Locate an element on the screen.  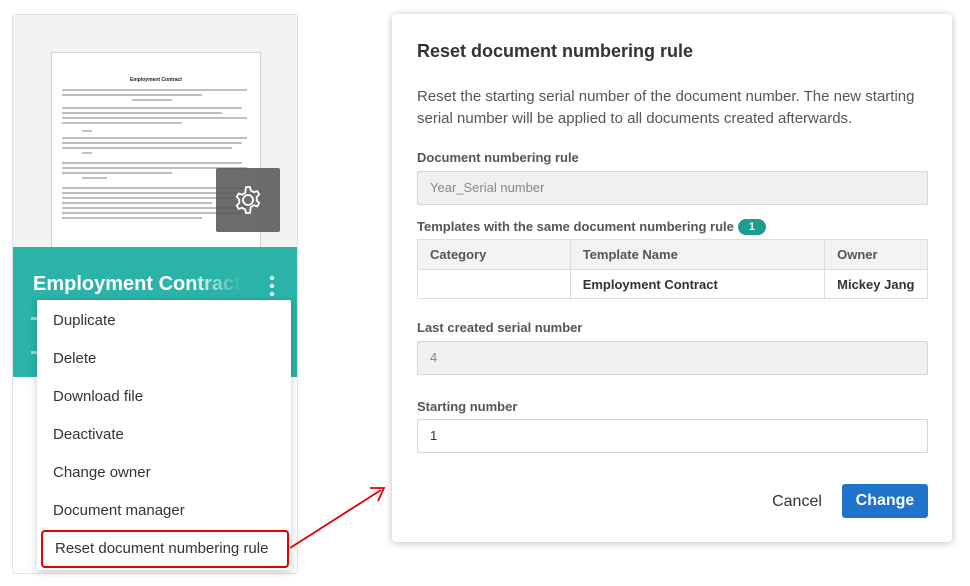
menu-item-deactivate: Deactivate is located at coordinates (164, 435).